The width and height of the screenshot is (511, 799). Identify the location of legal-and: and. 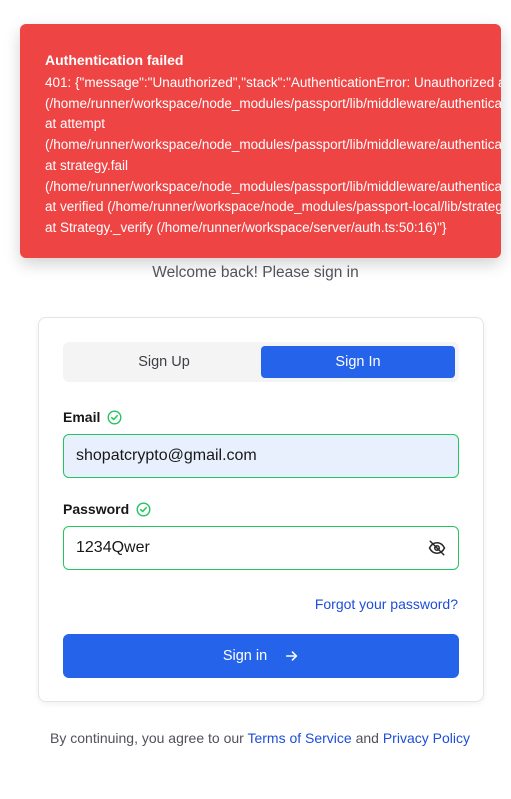
(367, 738).